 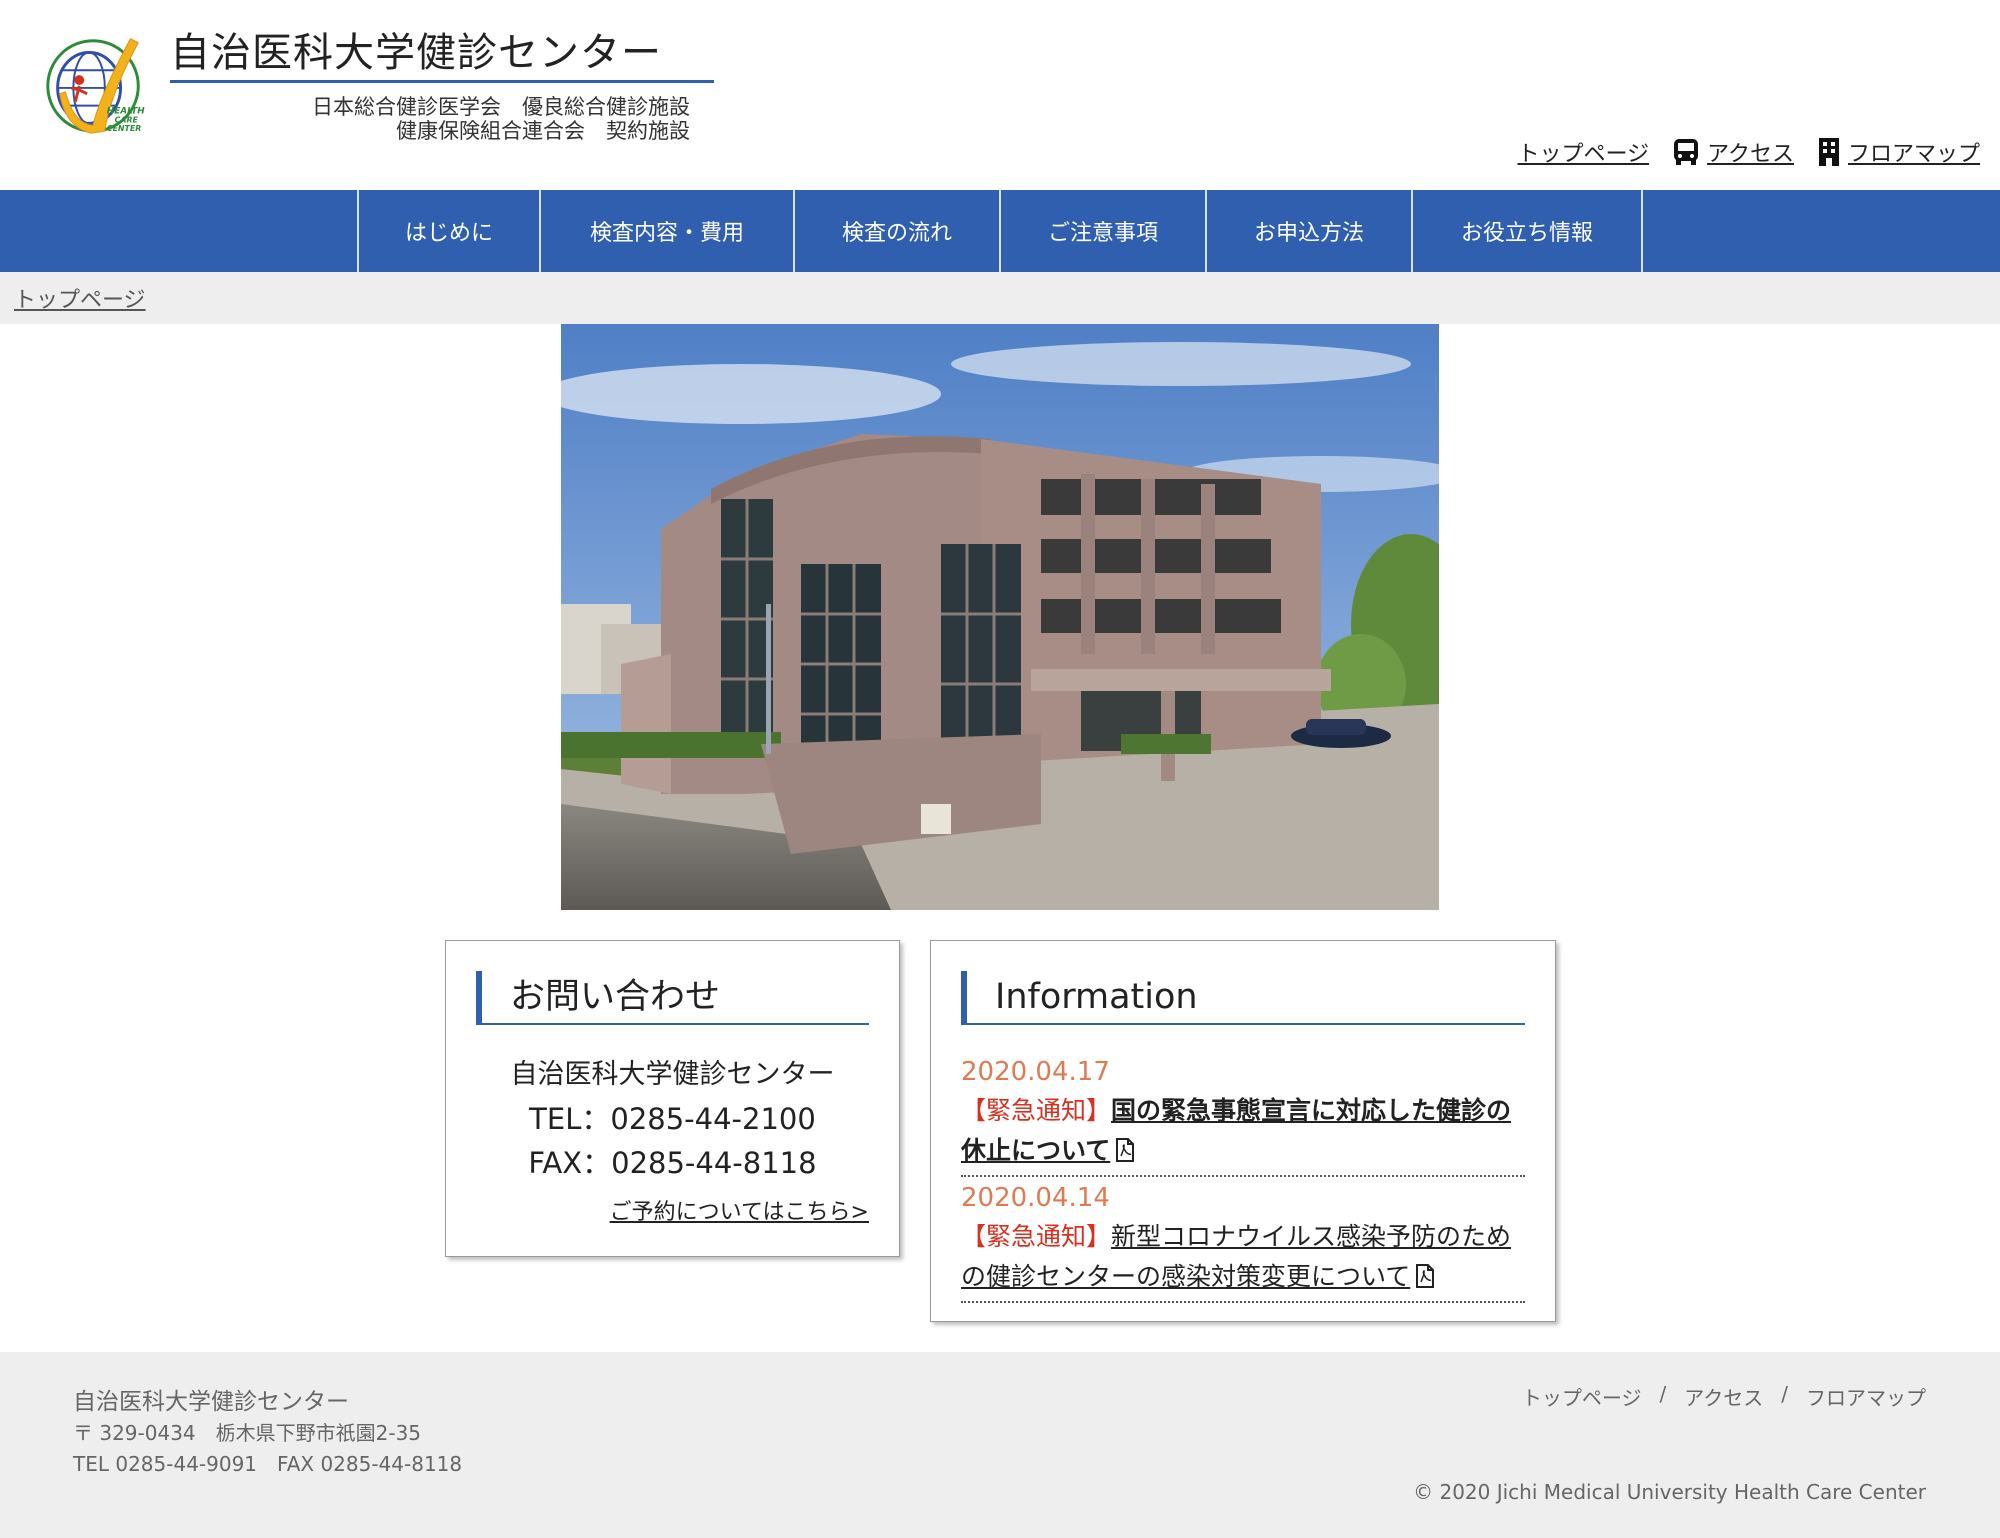 What do you see at coordinates (898, 231) in the screenshot?
I see `nav-item-exam-flow: 検査の流れ` at bounding box center [898, 231].